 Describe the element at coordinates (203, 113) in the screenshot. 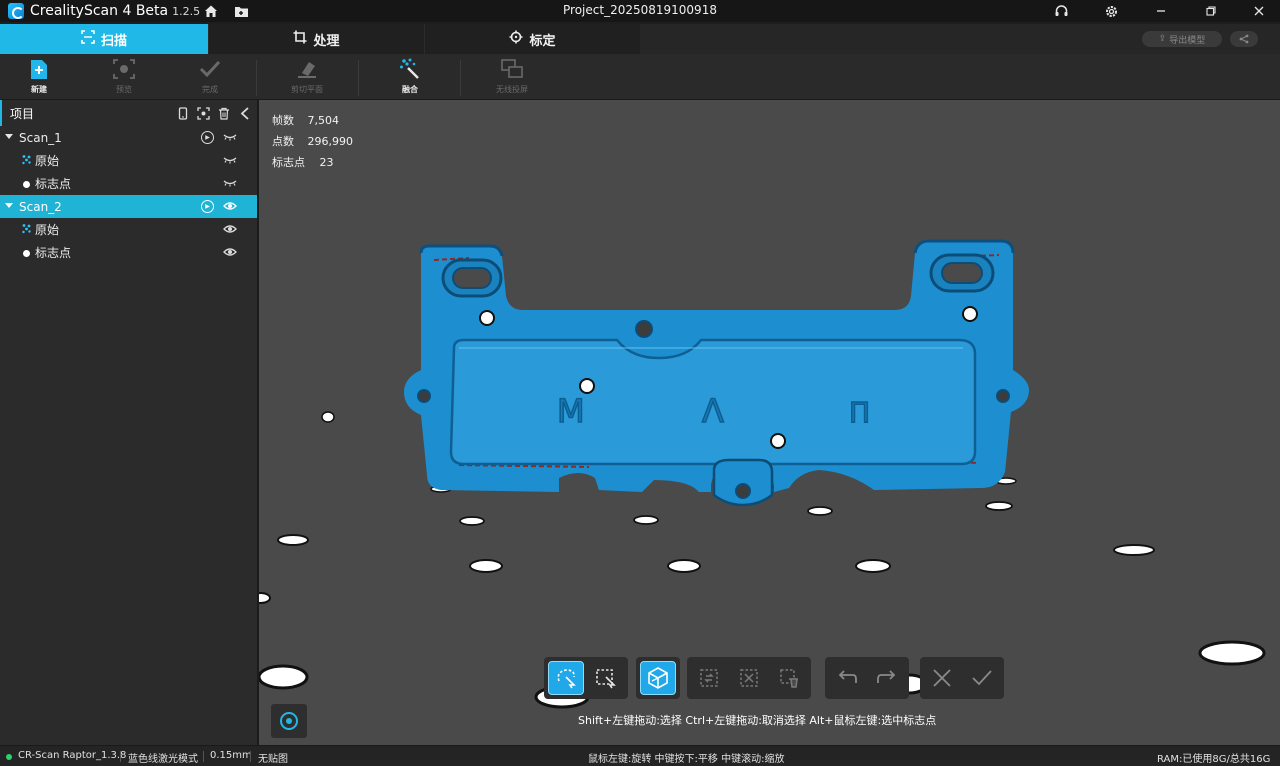

I see `fit-view-icon` at that location.